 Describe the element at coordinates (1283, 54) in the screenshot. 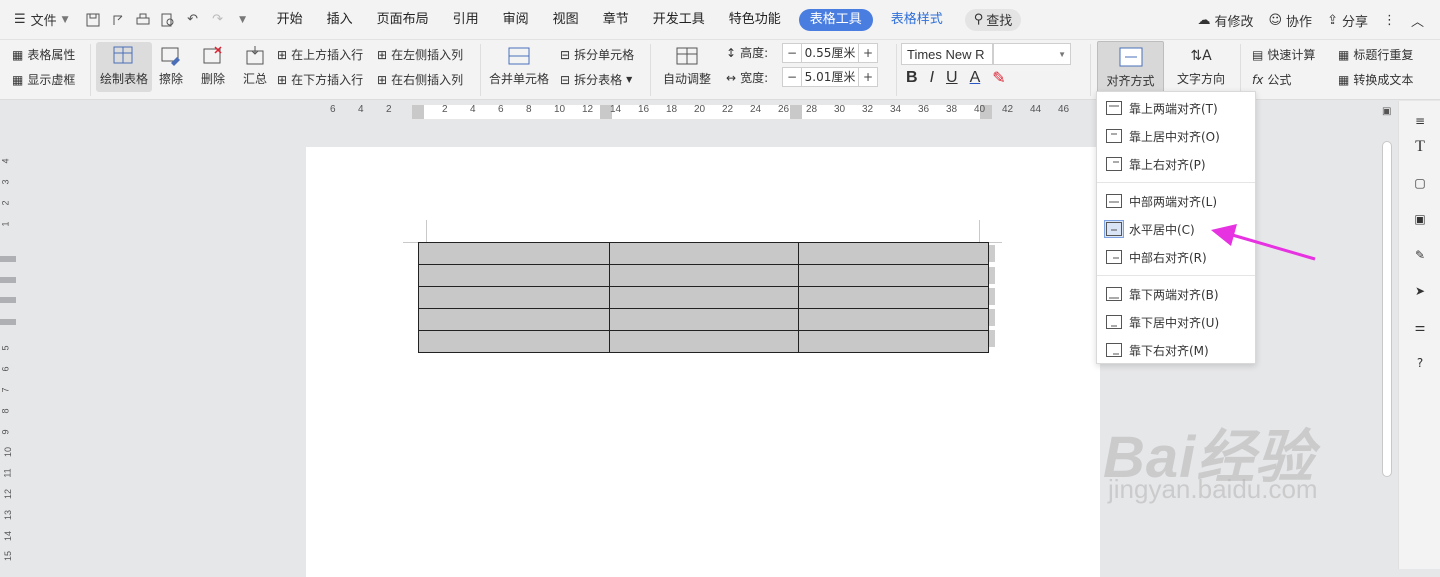

I see `quick-calc-button: ▤ 快速计算` at that location.